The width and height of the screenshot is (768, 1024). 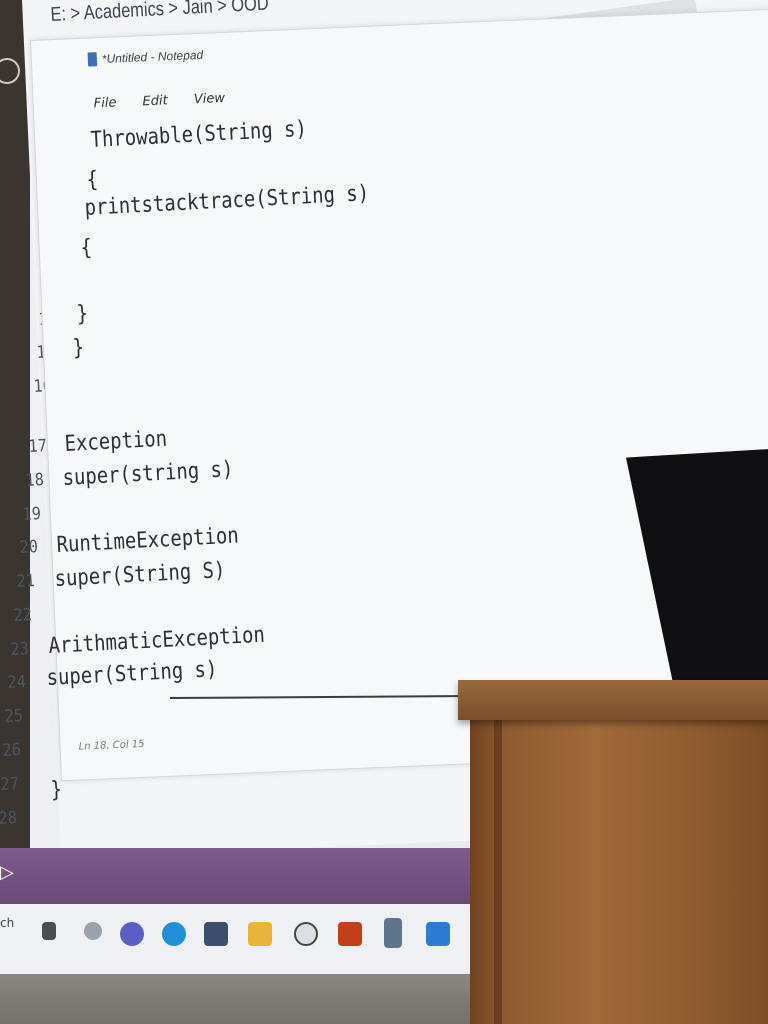 What do you see at coordinates (10, 71) in the screenshot?
I see `search-icon` at bounding box center [10, 71].